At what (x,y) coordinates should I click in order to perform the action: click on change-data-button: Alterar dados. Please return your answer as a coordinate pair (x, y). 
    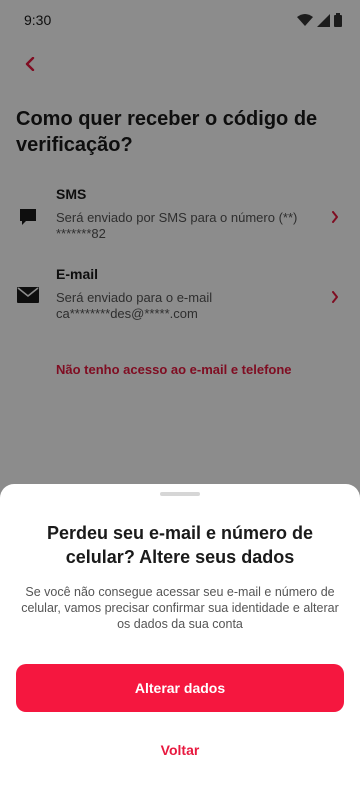
    Looking at the image, I should click on (180, 688).